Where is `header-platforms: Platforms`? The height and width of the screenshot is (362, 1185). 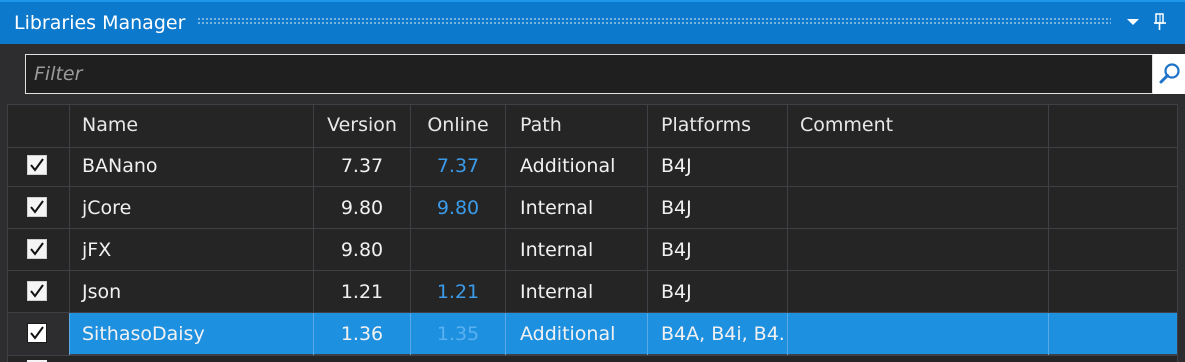 header-platforms: Platforms is located at coordinates (718, 126).